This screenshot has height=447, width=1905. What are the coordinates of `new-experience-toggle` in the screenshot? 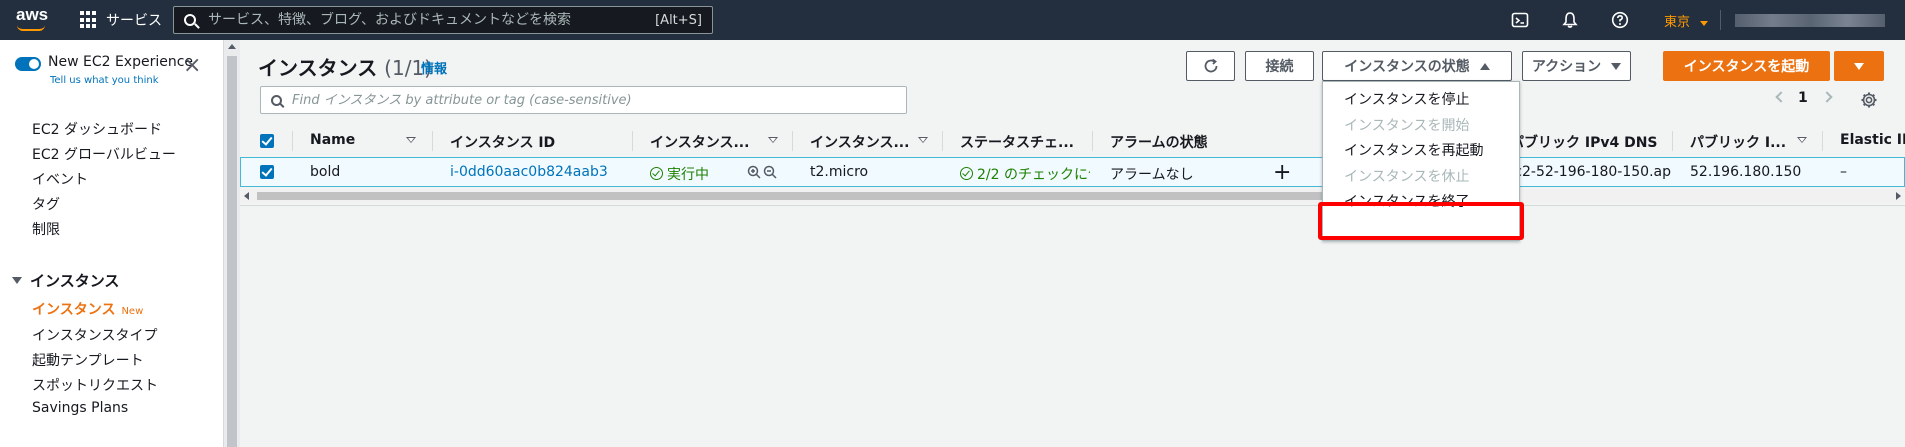 It's located at (28, 64).